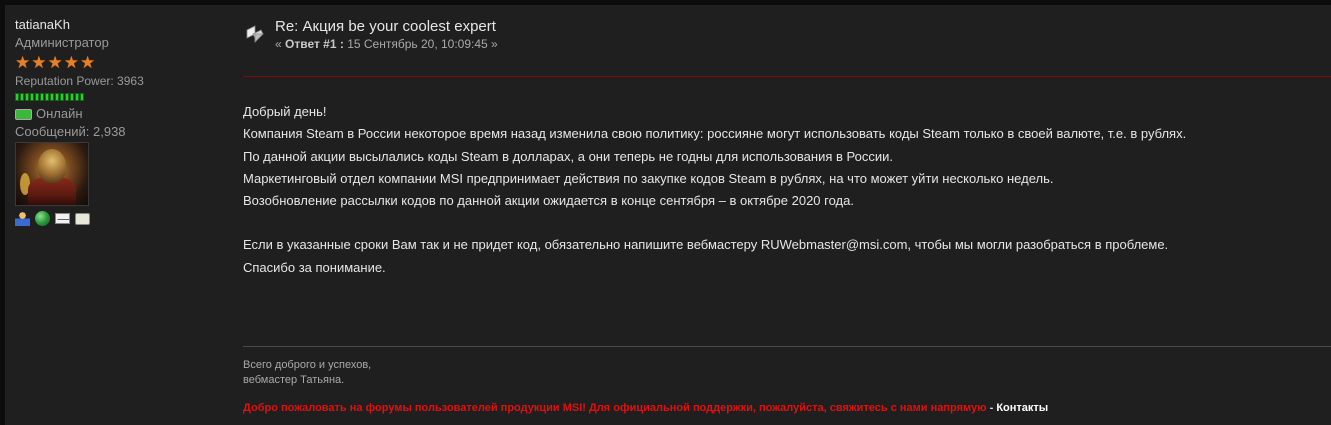 The image size is (1331, 425). Describe the element at coordinates (787, 76) in the screenshot. I see `header-divider` at that location.